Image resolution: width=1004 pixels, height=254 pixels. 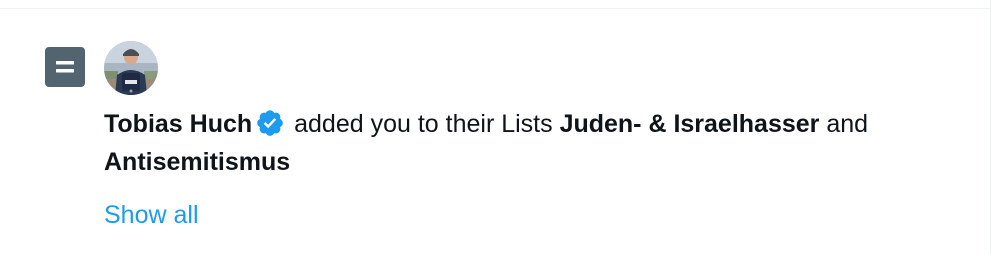 I want to click on list-icon, so click(x=65, y=67).